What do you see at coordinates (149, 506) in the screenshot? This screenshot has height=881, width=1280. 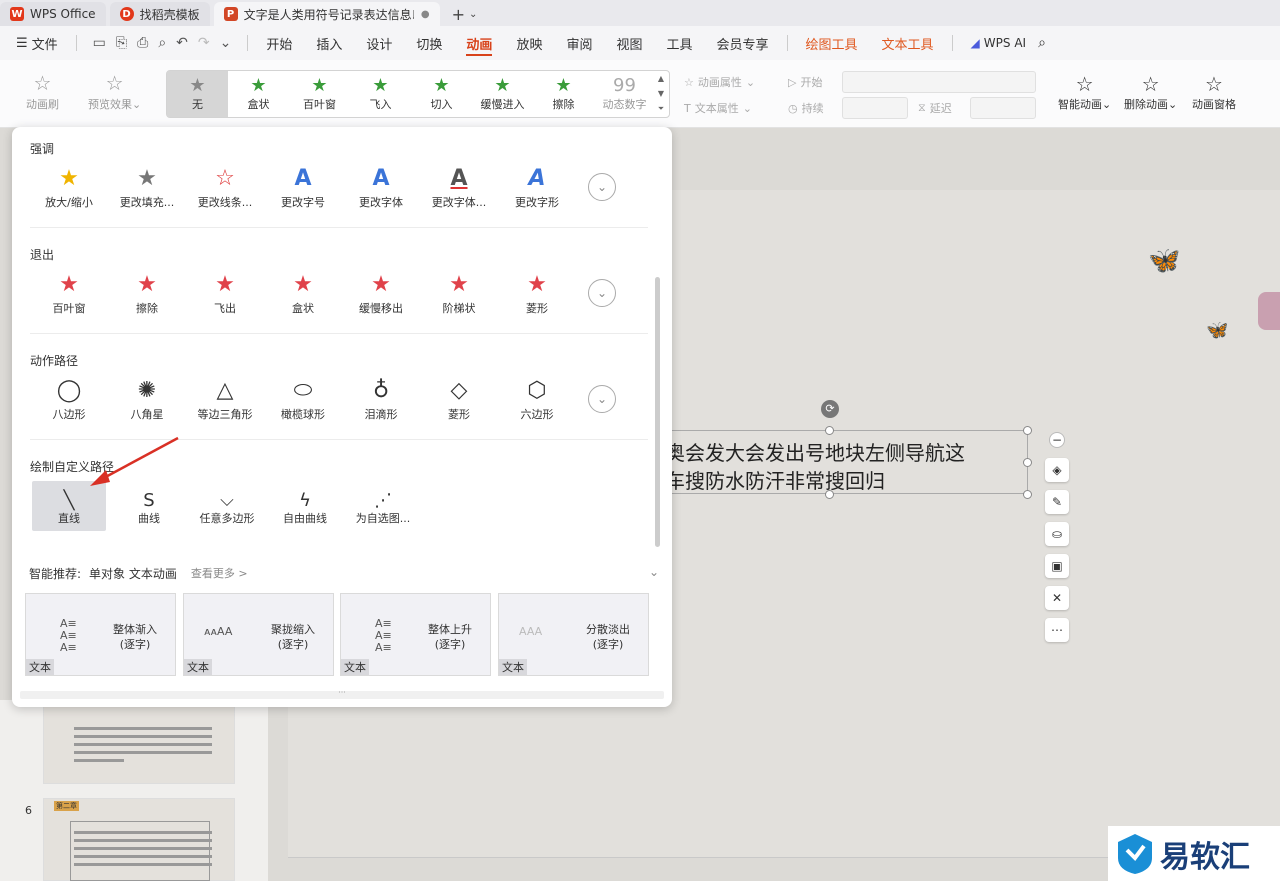 I see `custom-path-curve: S 曲线` at bounding box center [149, 506].